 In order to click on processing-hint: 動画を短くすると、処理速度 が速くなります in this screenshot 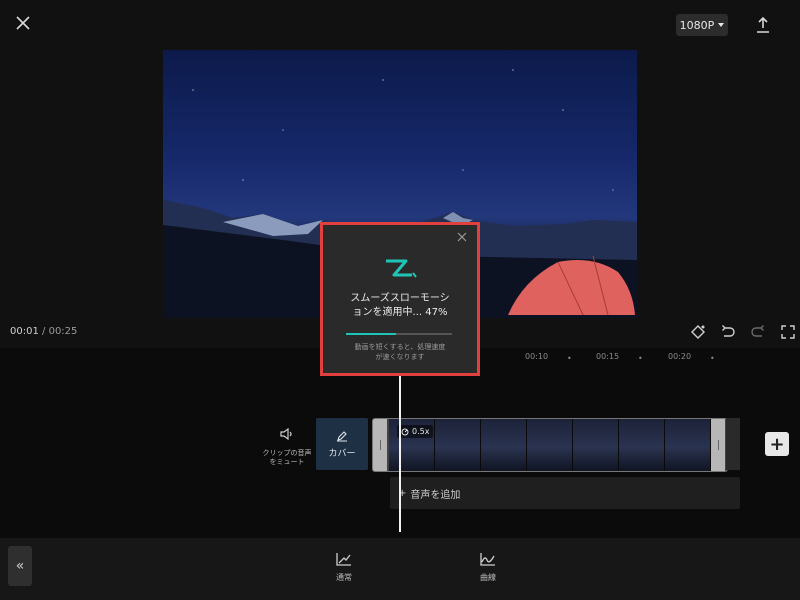, I will do `click(400, 352)`.